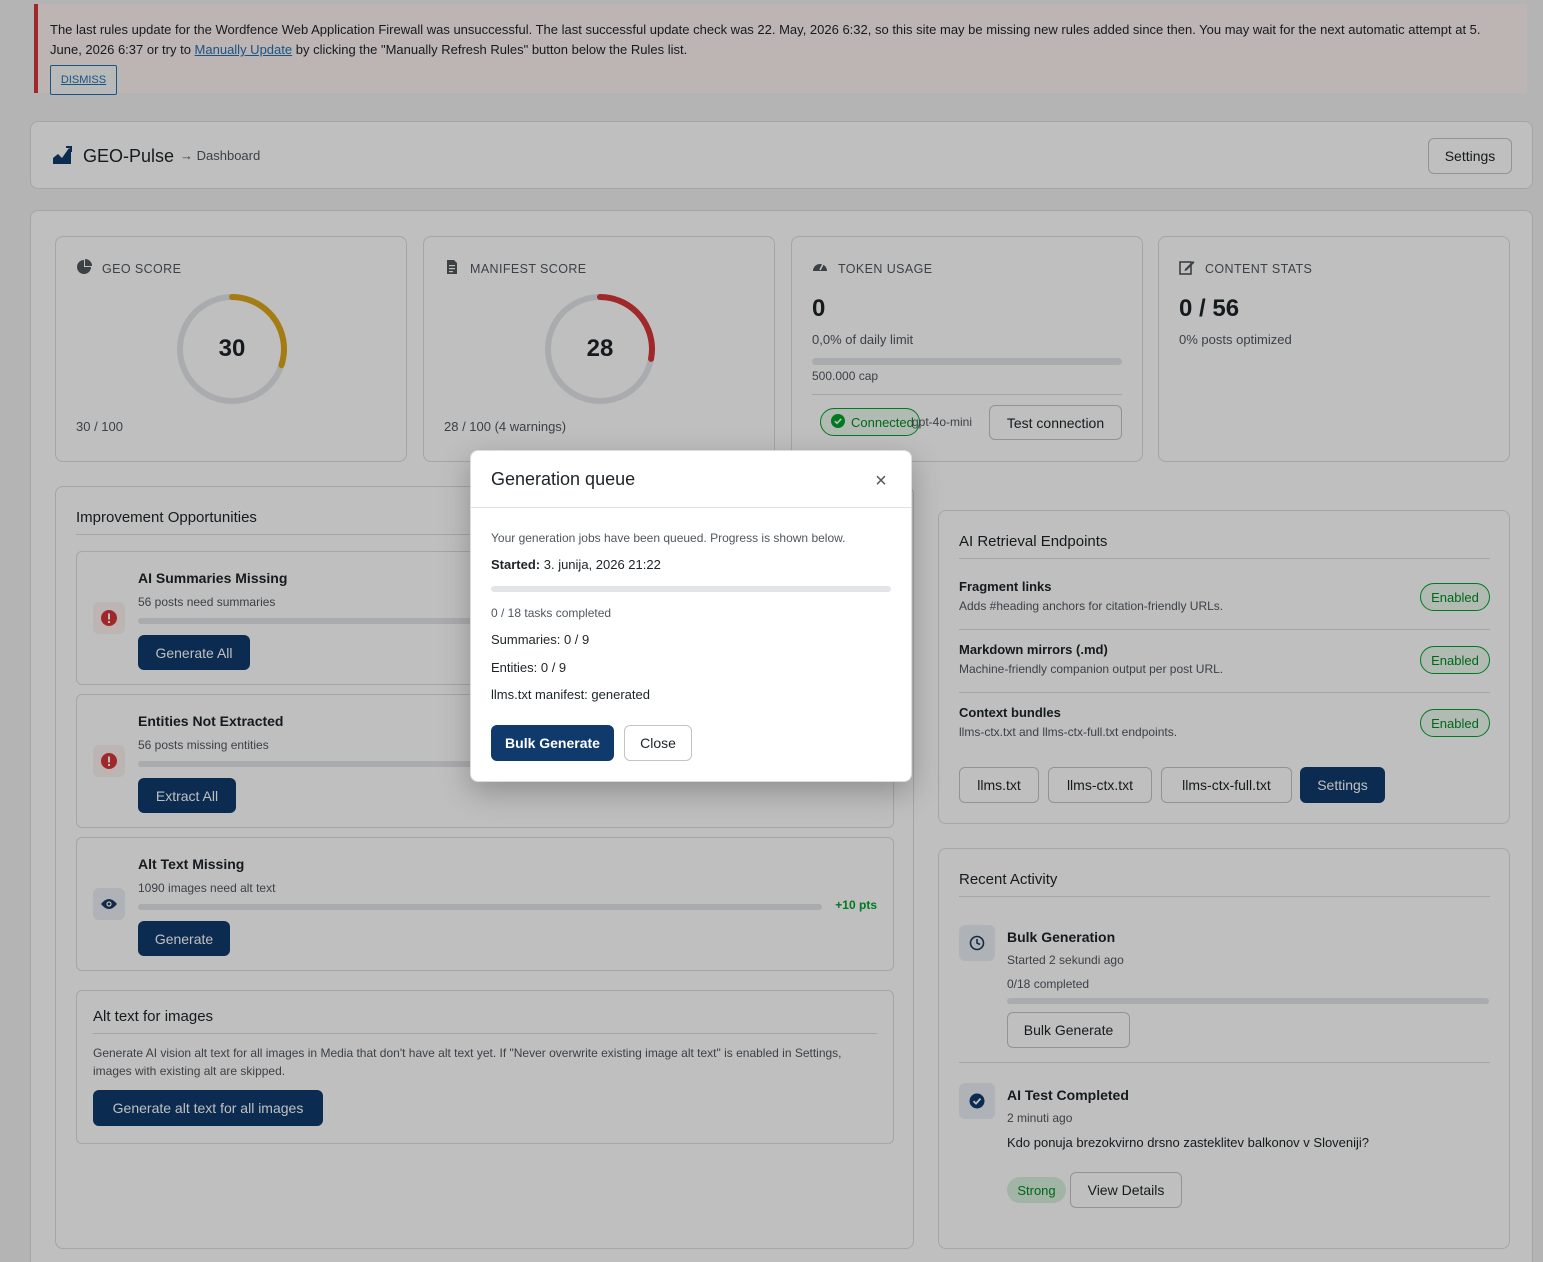 The width and height of the screenshot is (1543, 1262). Describe the element at coordinates (529, 667) in the screenshot. I see `modal-entities: Entities: 0 / 9` at that location.